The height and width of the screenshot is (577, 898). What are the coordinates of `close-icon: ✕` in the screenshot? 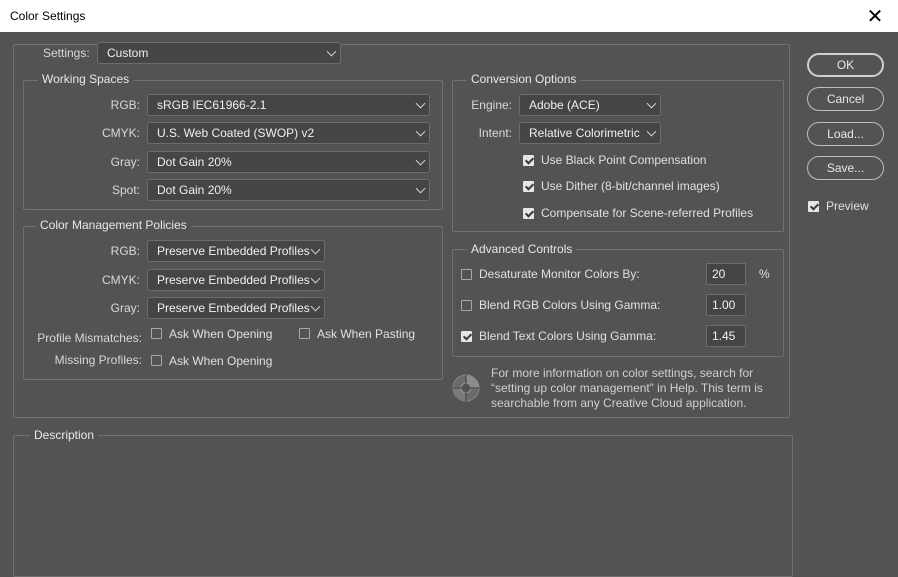 It's located at (875, 16).